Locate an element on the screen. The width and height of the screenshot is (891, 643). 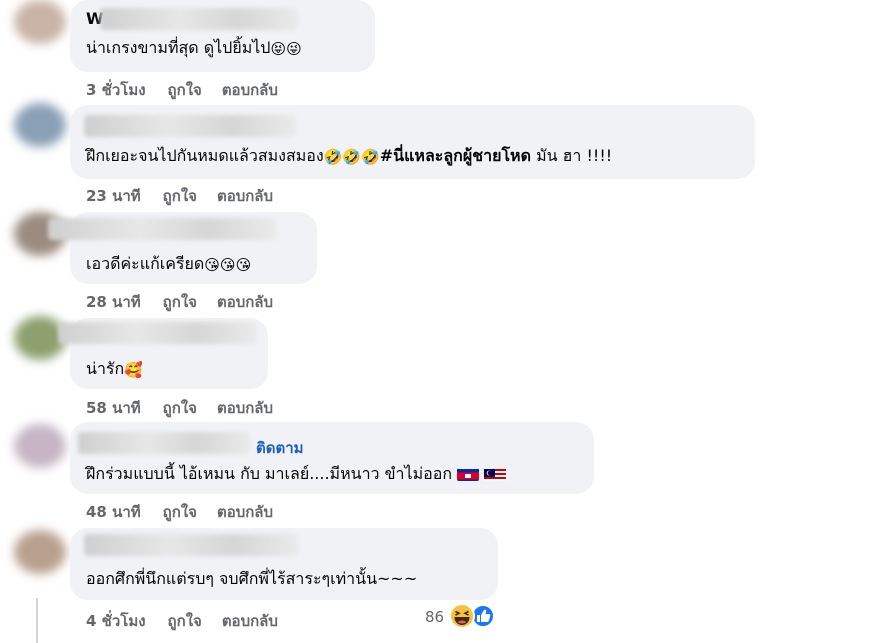
comment-actions: 4 ชั่วโมง ถูกใจ ตอบกลับ is located at coordinates (182, 621).